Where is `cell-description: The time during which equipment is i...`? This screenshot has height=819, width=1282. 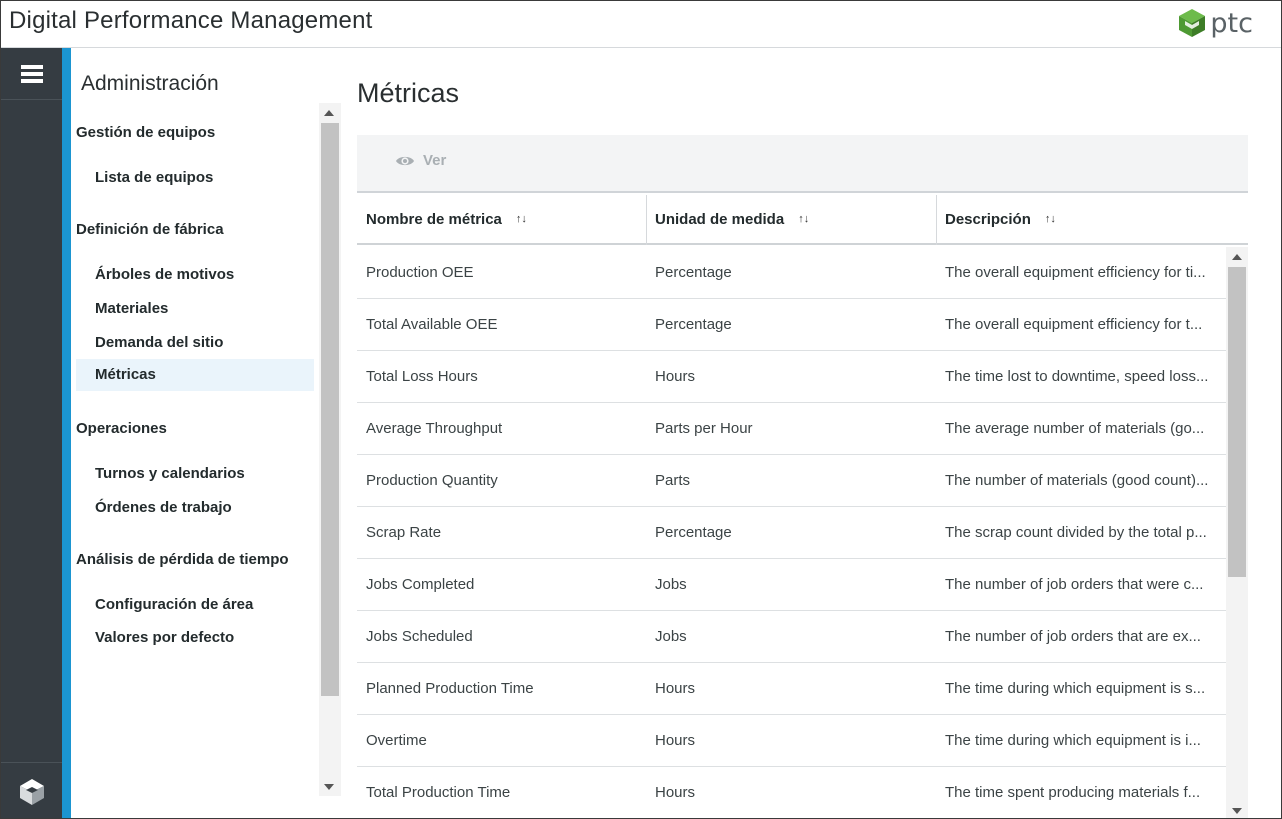 cell-description: The time during which equipment is i... is located at coordinates (1073, 740).